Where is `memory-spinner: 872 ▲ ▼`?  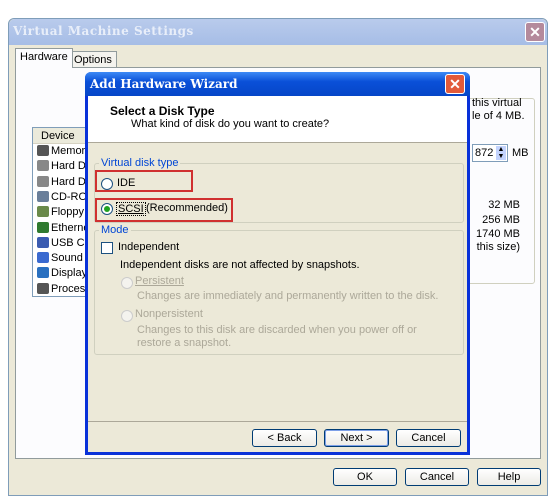
memory-spinner: 872 ▲ ▼ is located at coordinates (490, 153).